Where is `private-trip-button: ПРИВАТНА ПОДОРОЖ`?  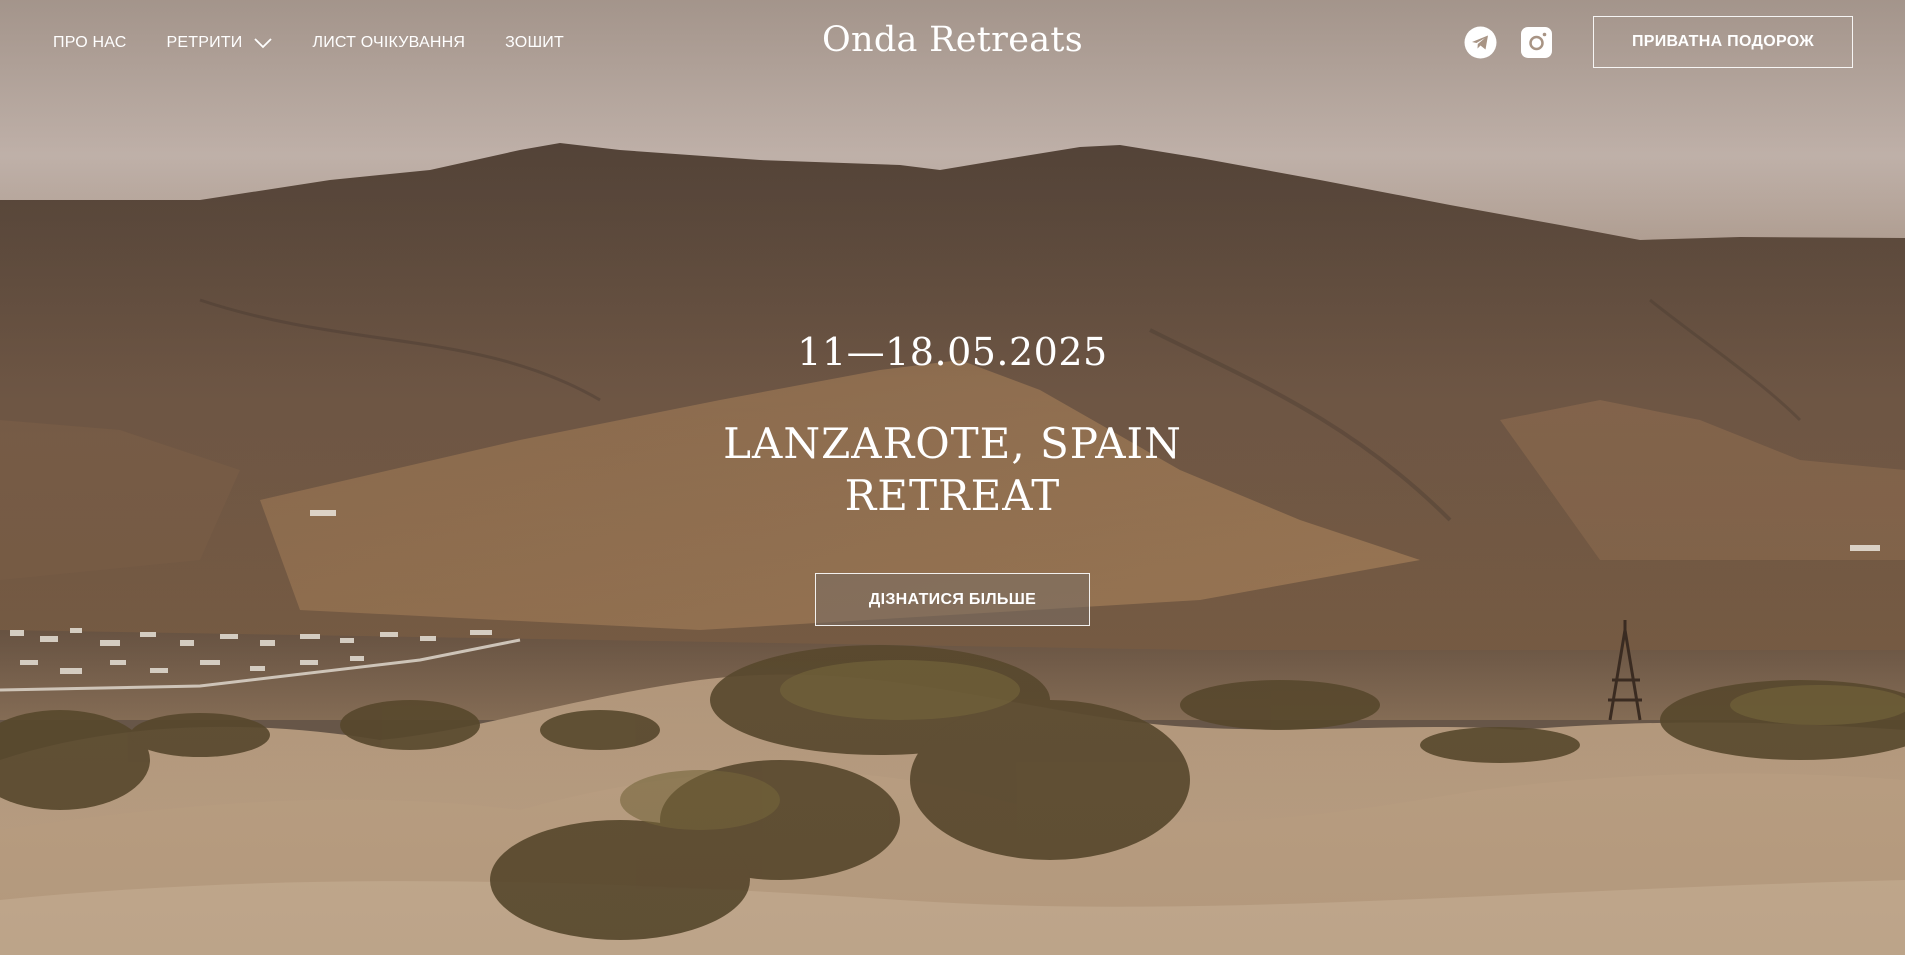
private-trip-button: ПРИВАТНА ПОДОРОЖ is located at coordinates (1723, 42).